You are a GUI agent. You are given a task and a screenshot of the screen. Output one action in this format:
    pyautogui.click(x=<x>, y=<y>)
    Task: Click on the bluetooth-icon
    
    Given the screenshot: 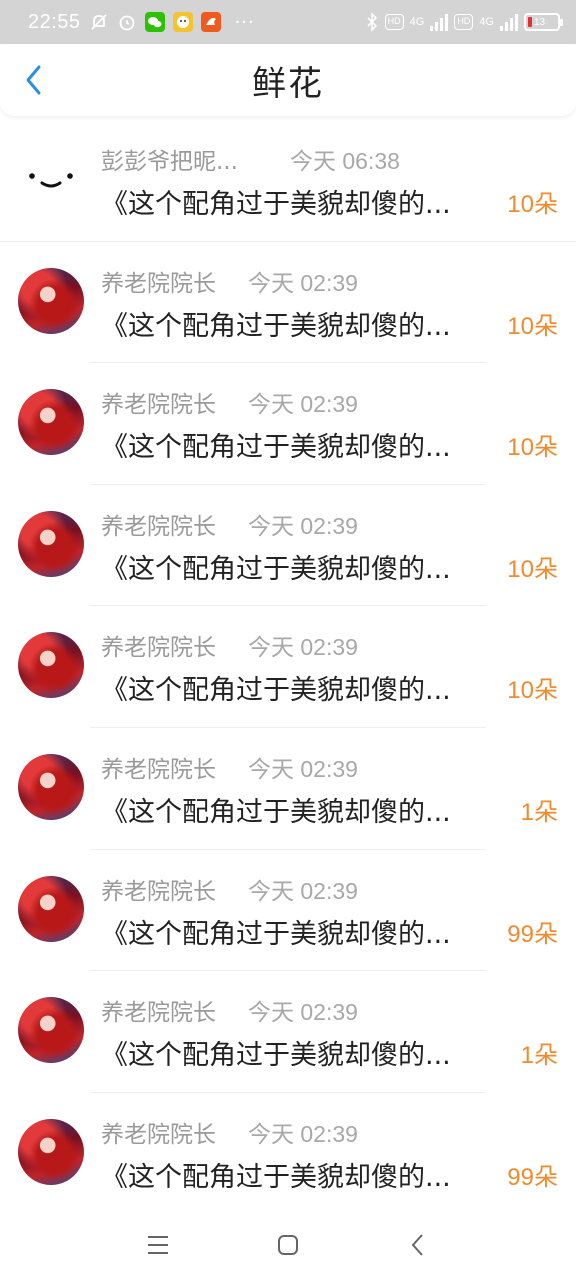 What is the action you would take?
    pyautogui.click(x=372, y=22)
    